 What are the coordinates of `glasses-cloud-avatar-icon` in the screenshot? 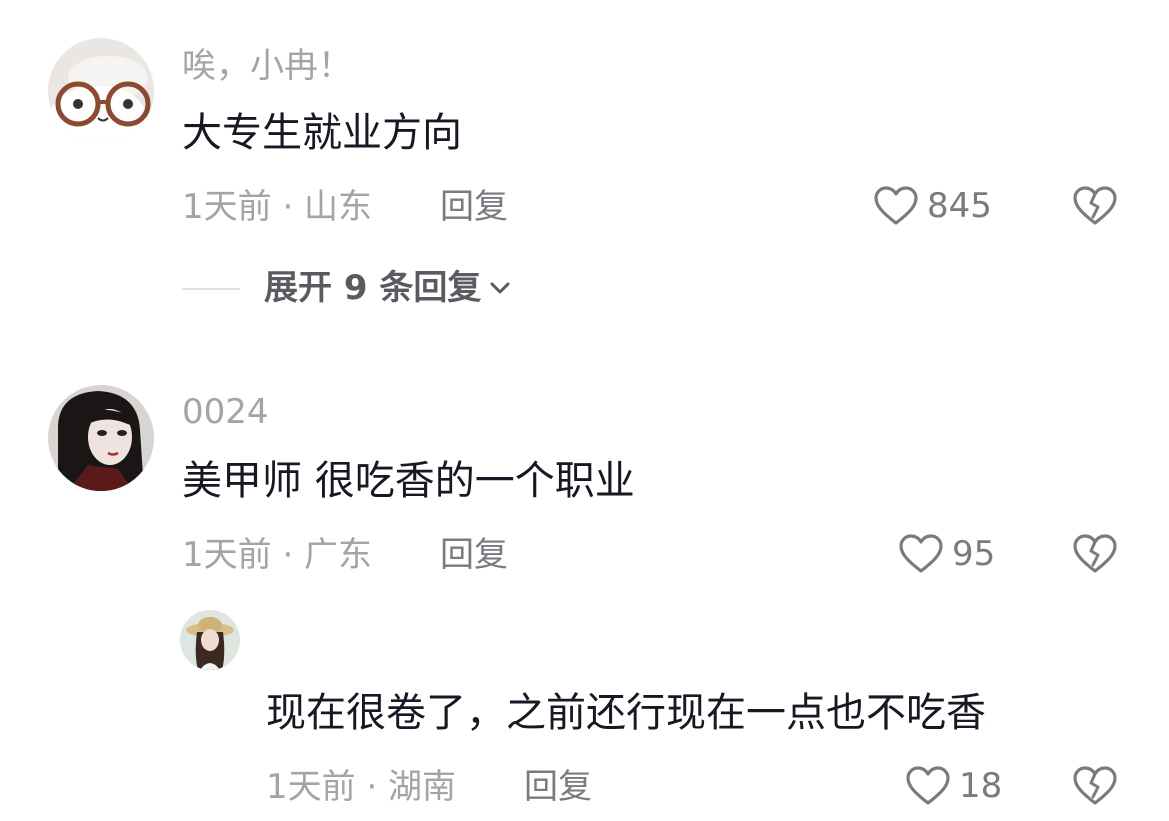 It's located at (101, 91).